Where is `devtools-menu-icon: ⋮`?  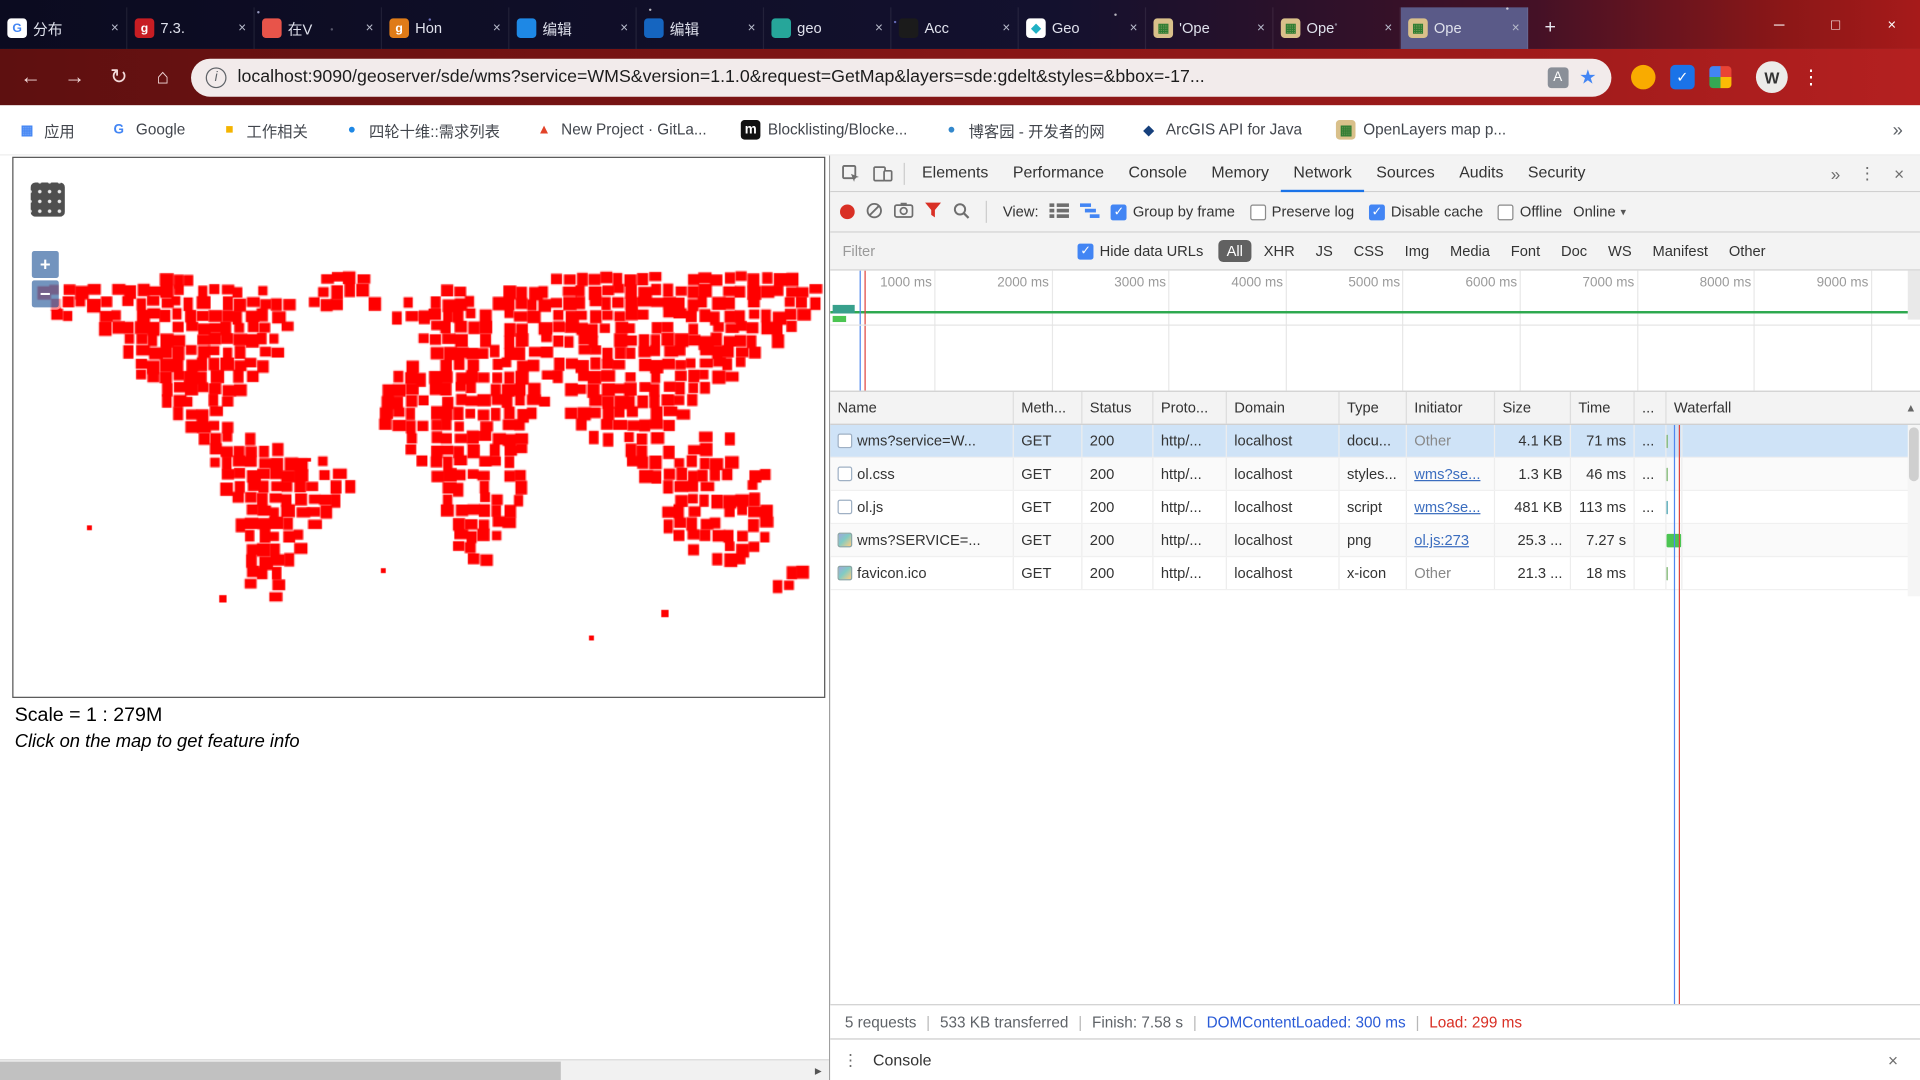
devtools-menu-icon: ⋮ is located at coordinates (1867, 173).